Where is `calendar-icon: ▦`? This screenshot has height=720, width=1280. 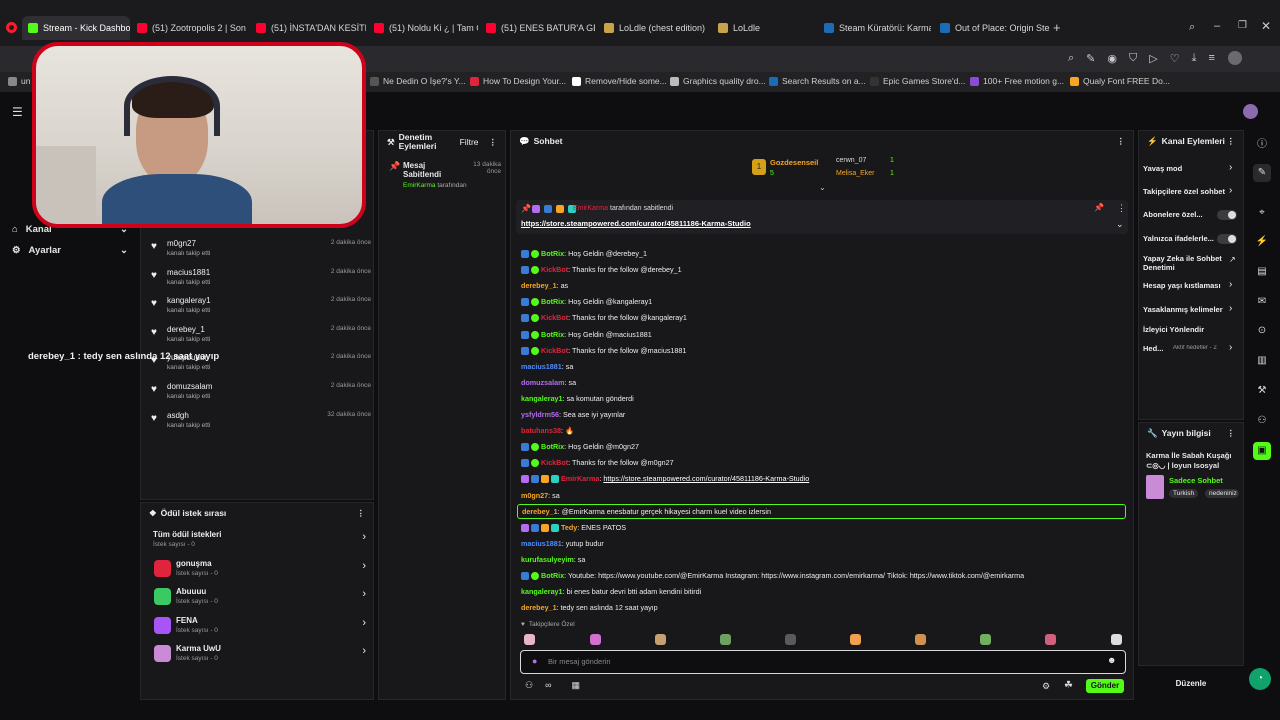
calendar-icon: ▦ is located at coordinates (576, 685).